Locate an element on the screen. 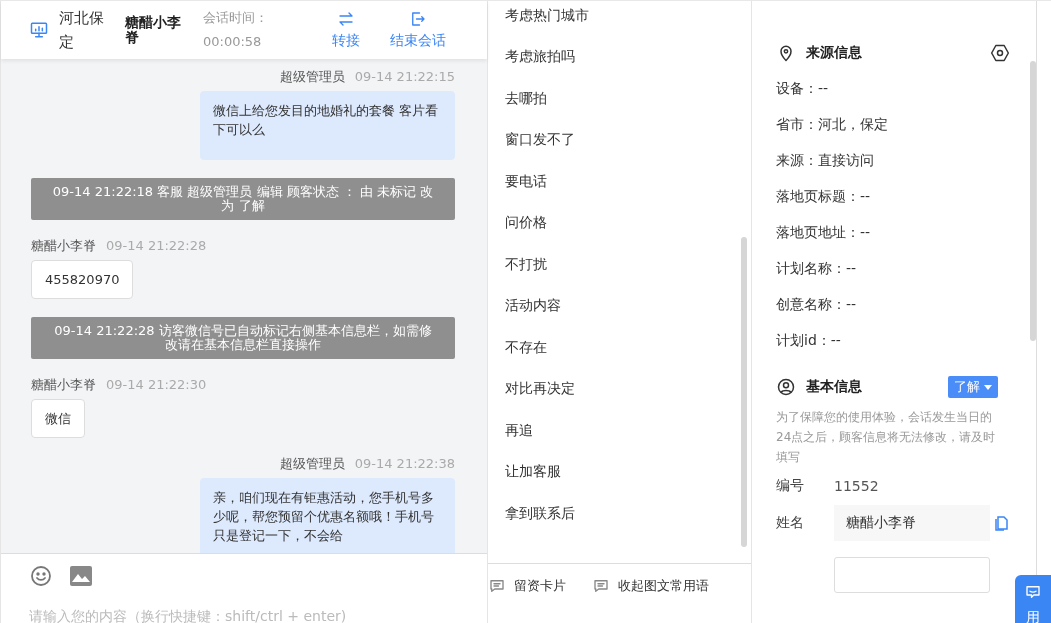 Image resolution: width=1051 pixels, height=623 pixels. quick-reply-item: 要电话 is located at coordinates (628, 182).